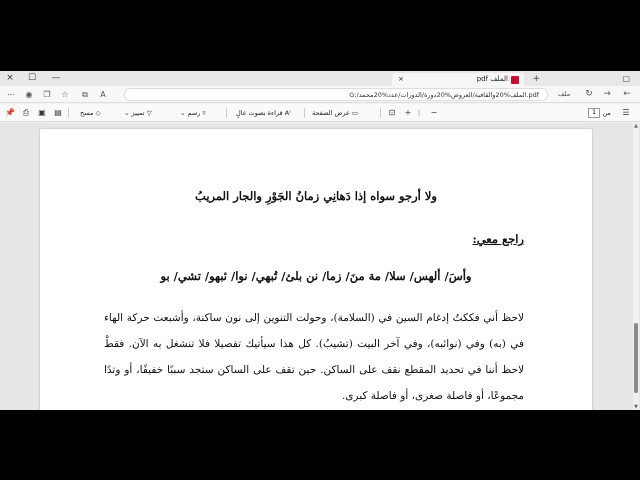 The height and width of the screenshot is (480, 640). Describe the element at coordinates (636, 358) in the screenshot. I see `scroll-thumb` at that location.